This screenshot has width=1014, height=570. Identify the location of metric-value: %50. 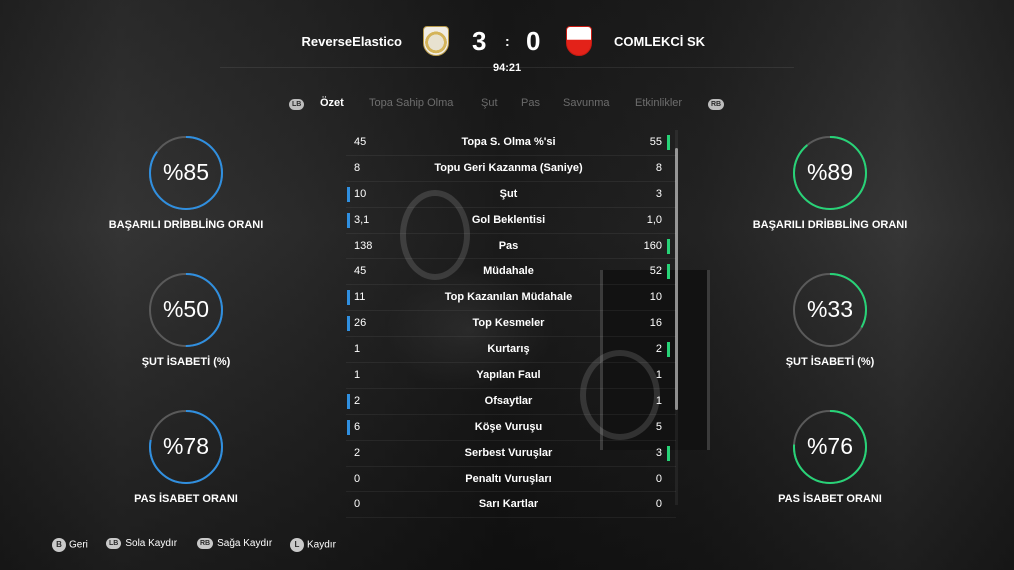
(186, 309).